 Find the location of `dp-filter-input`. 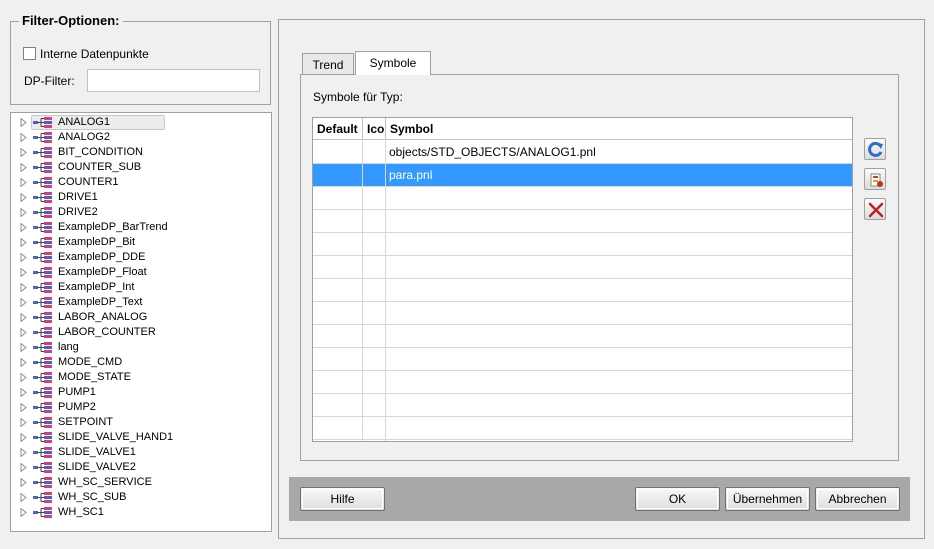

dp-filter-input is located at coordinates (173, 80).